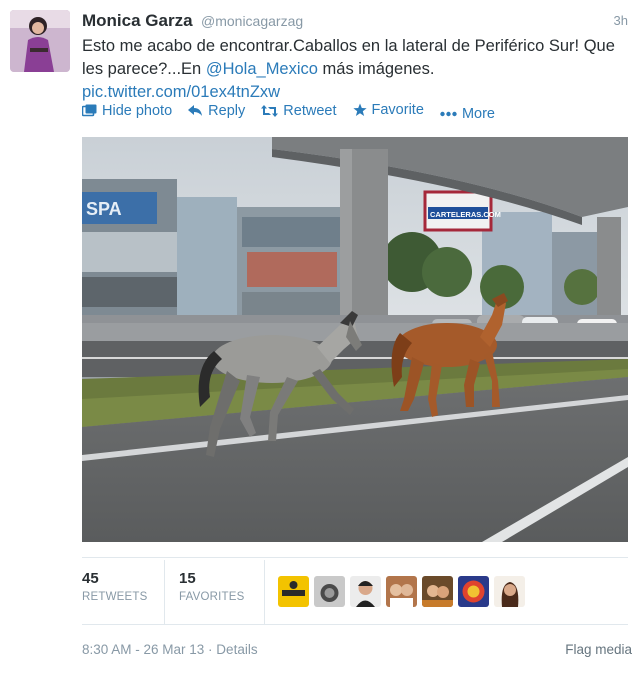  Describe the element at coordinates (227, 111) in the screenshot. I see `reply-label: Reply` at that location.